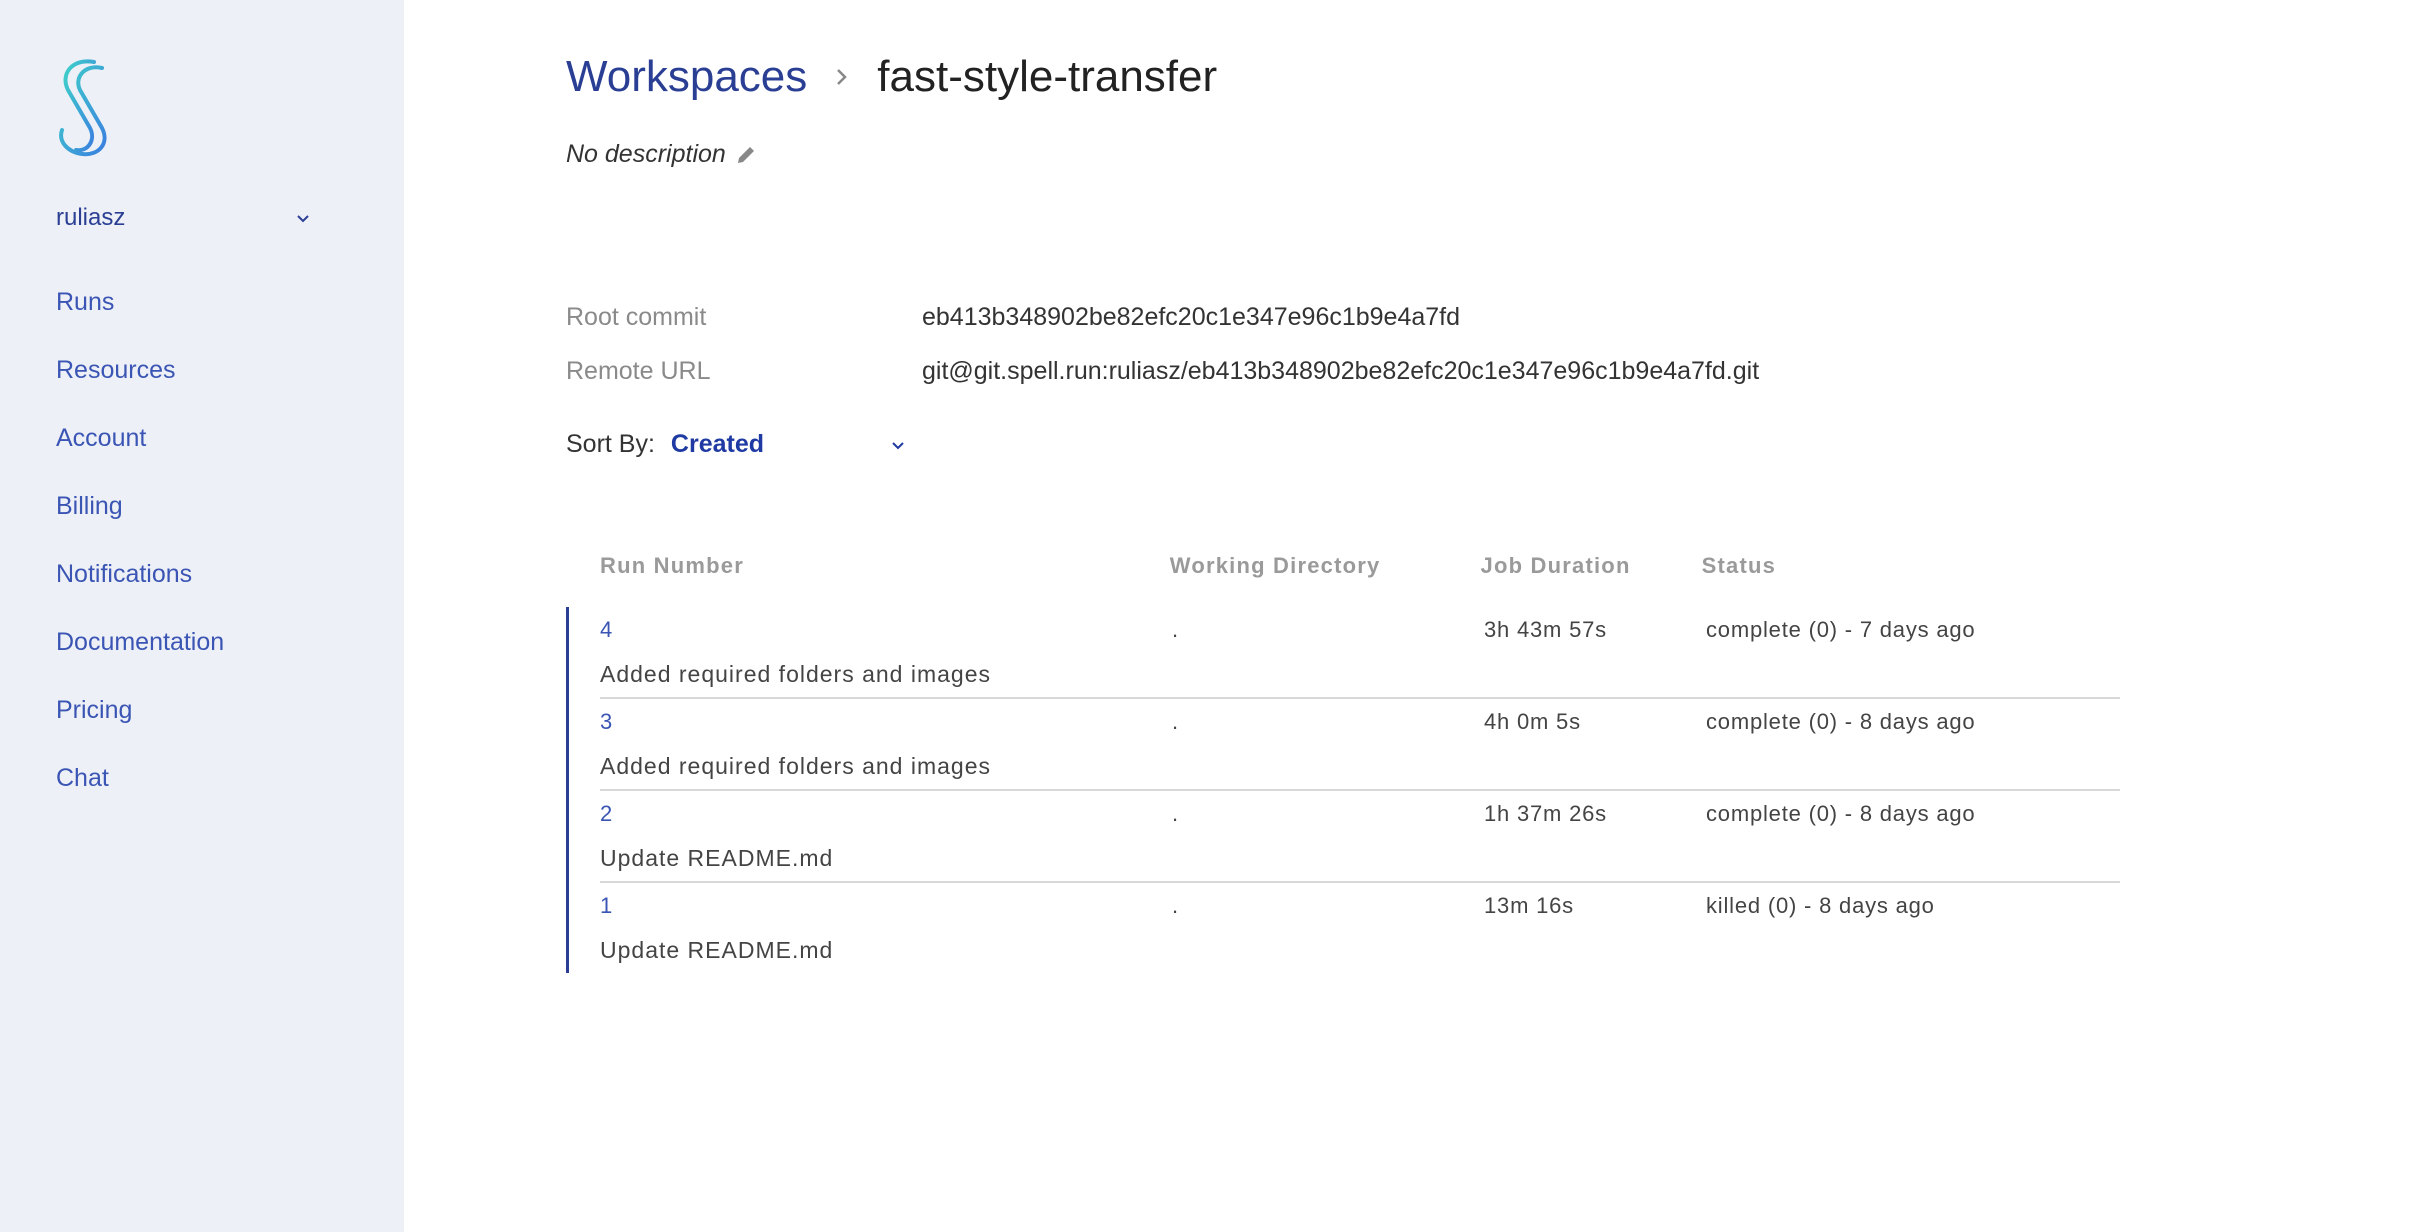  I want to click on username: ruliasz, so click(91, 217).